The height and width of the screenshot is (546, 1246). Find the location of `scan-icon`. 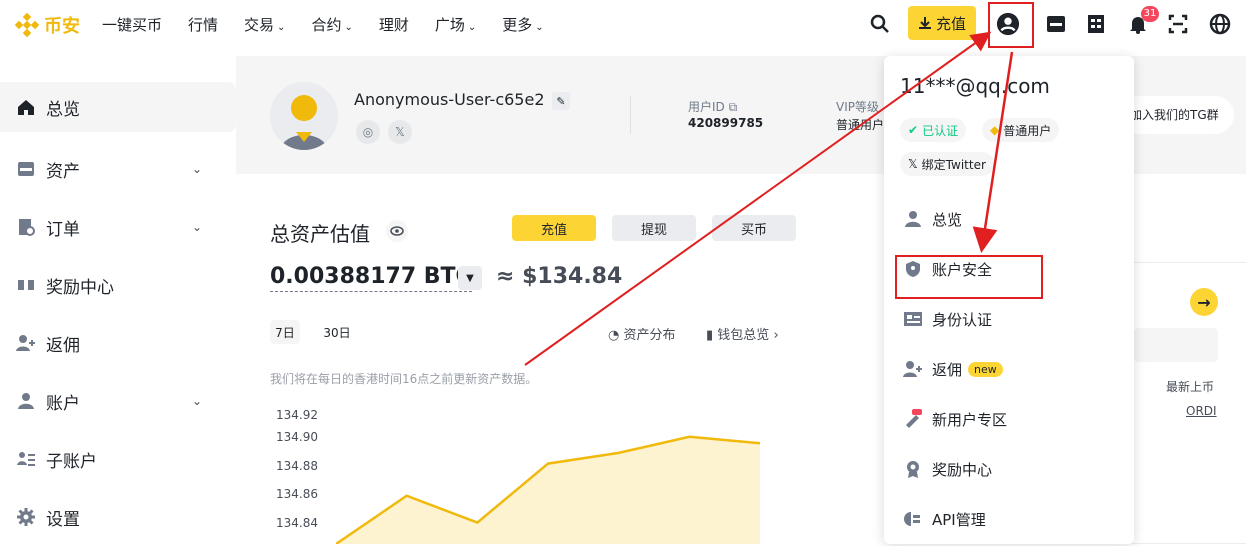

scan-icon is located at coordinates (1178, 24).